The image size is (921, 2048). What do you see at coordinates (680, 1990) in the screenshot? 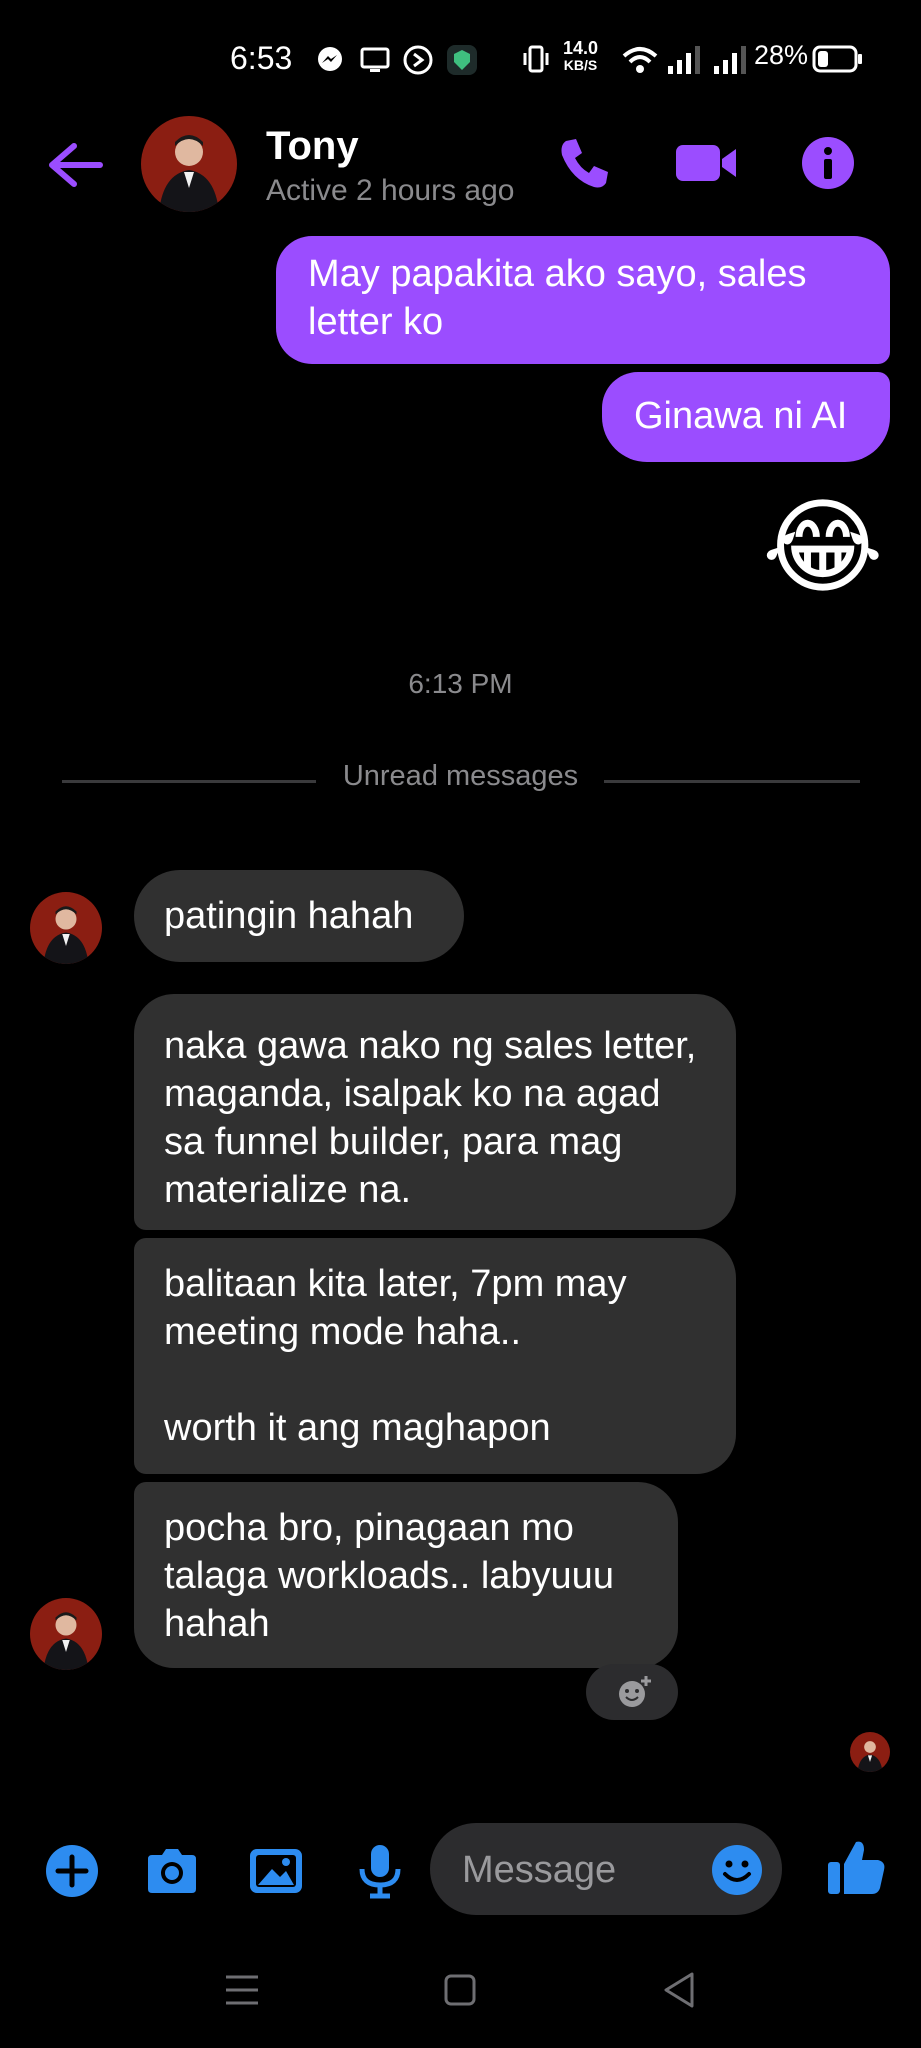
I see `back-nav-icon` at bounding box center [680, 1990].